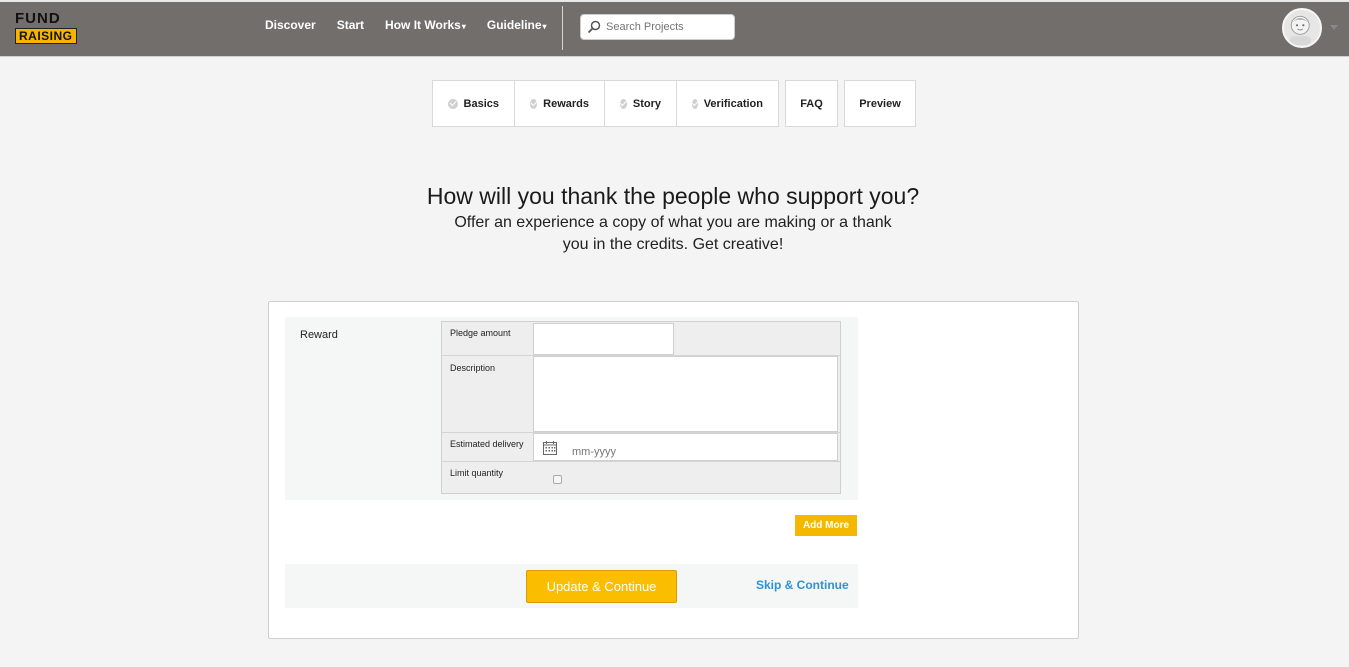 This screenshot has height=667, width=1349. Describe the element at coordinates (733, 103) in the screenshot. I see `tab-verification-label: Verification` at that location.